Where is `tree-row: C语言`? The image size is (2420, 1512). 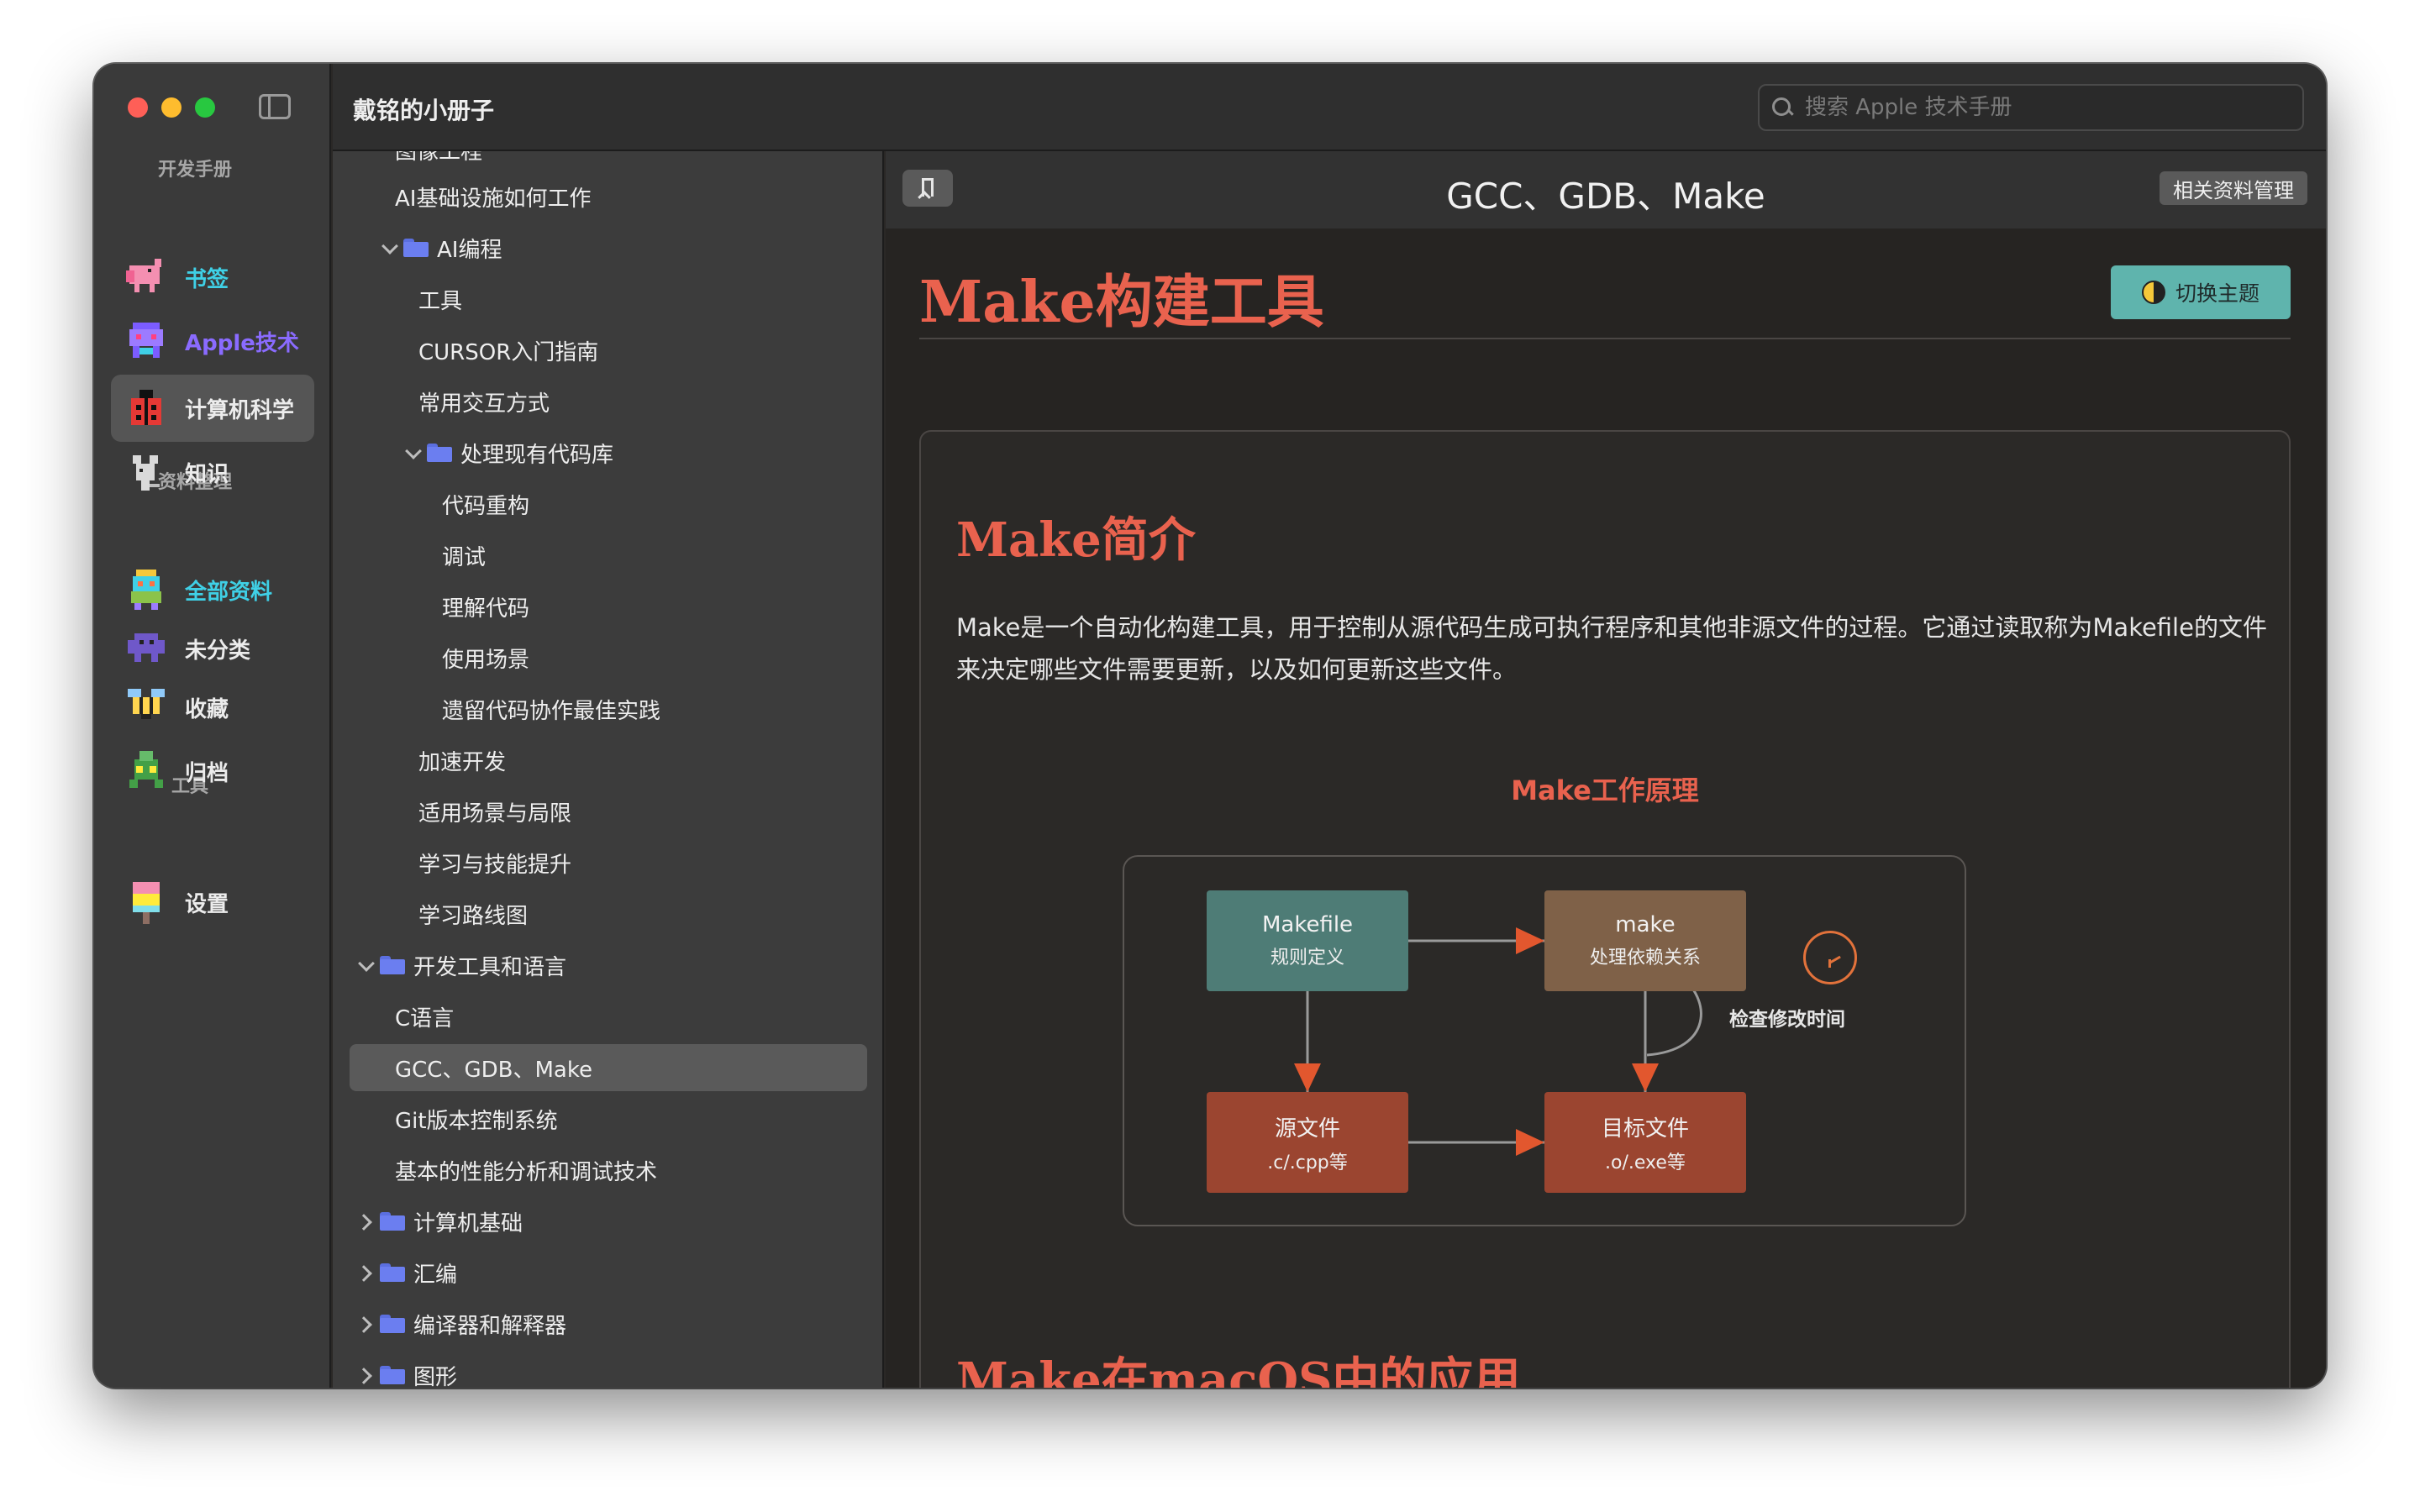
tree-row: C语言 is located at coordinates (424, 1016).